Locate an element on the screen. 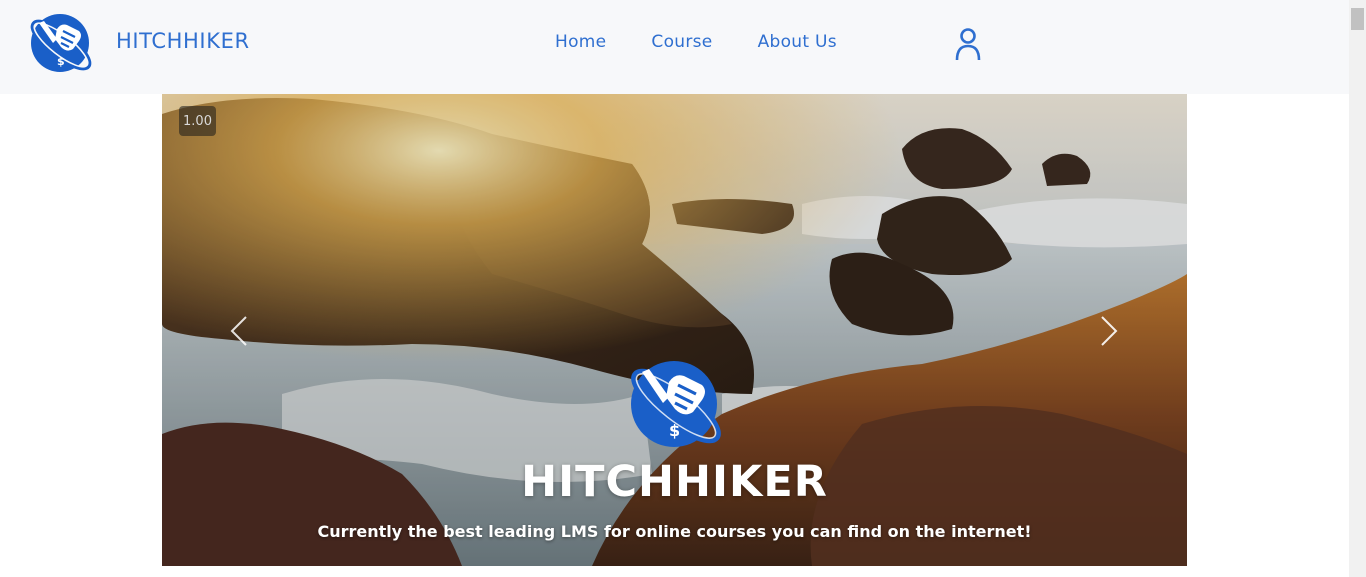 The width and height of the screenshot is (1366, 577). brand-link: $ HITCHHIKER is located at coordinates (138, 44).